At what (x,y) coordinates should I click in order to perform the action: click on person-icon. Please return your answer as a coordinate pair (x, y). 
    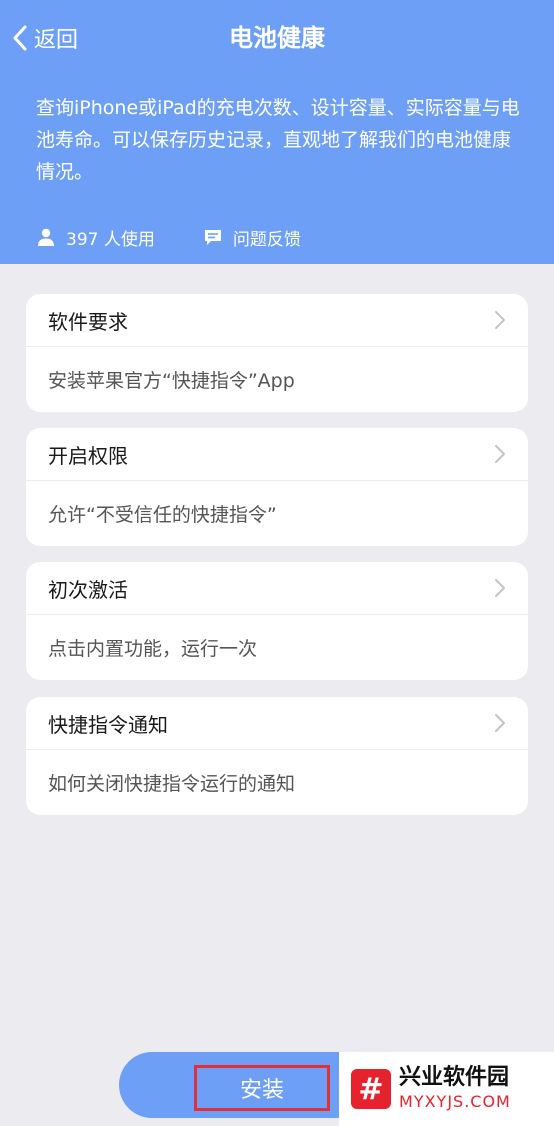
    Looking at the image, I should click on (46, 237).